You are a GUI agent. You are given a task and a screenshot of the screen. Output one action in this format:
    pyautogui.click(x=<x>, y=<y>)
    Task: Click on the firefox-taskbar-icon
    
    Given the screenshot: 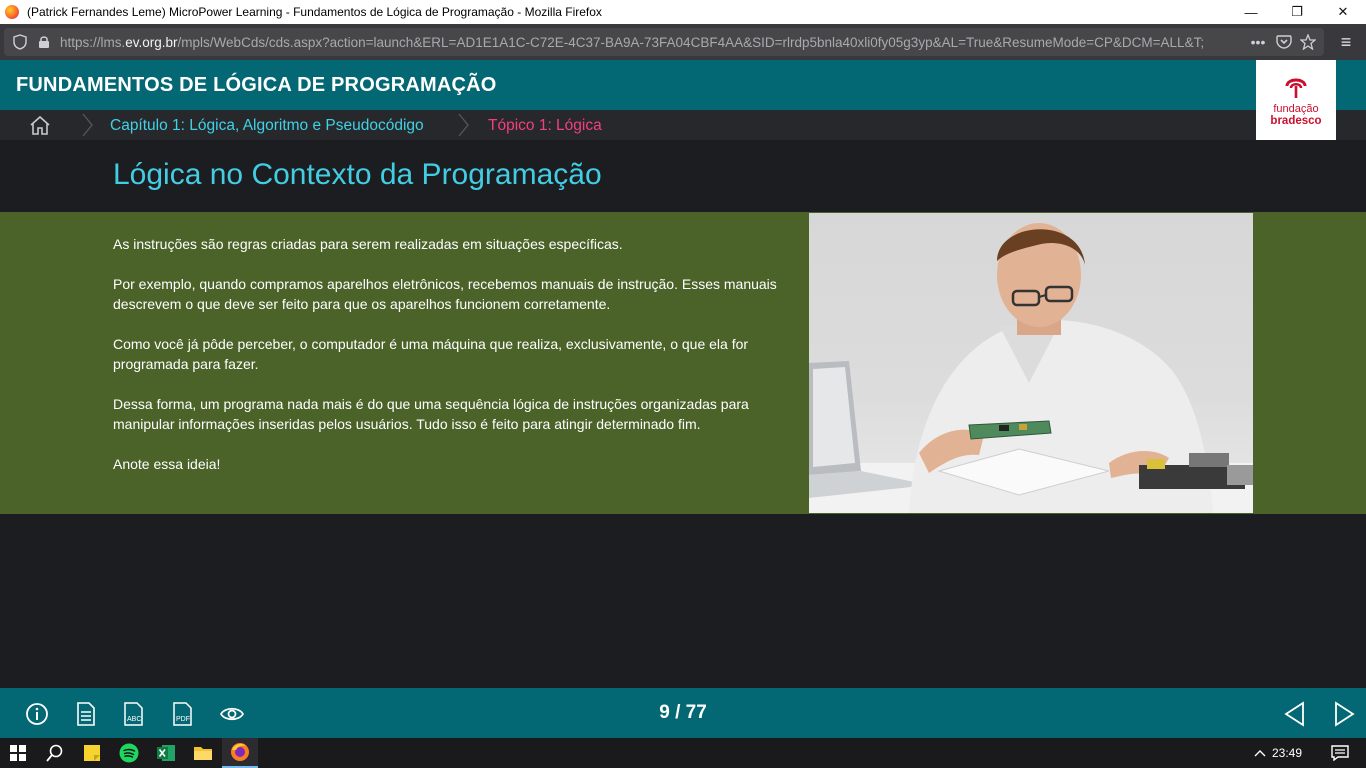 What is the action you would take?
    pyautogui.click(x=240, y=753)
    